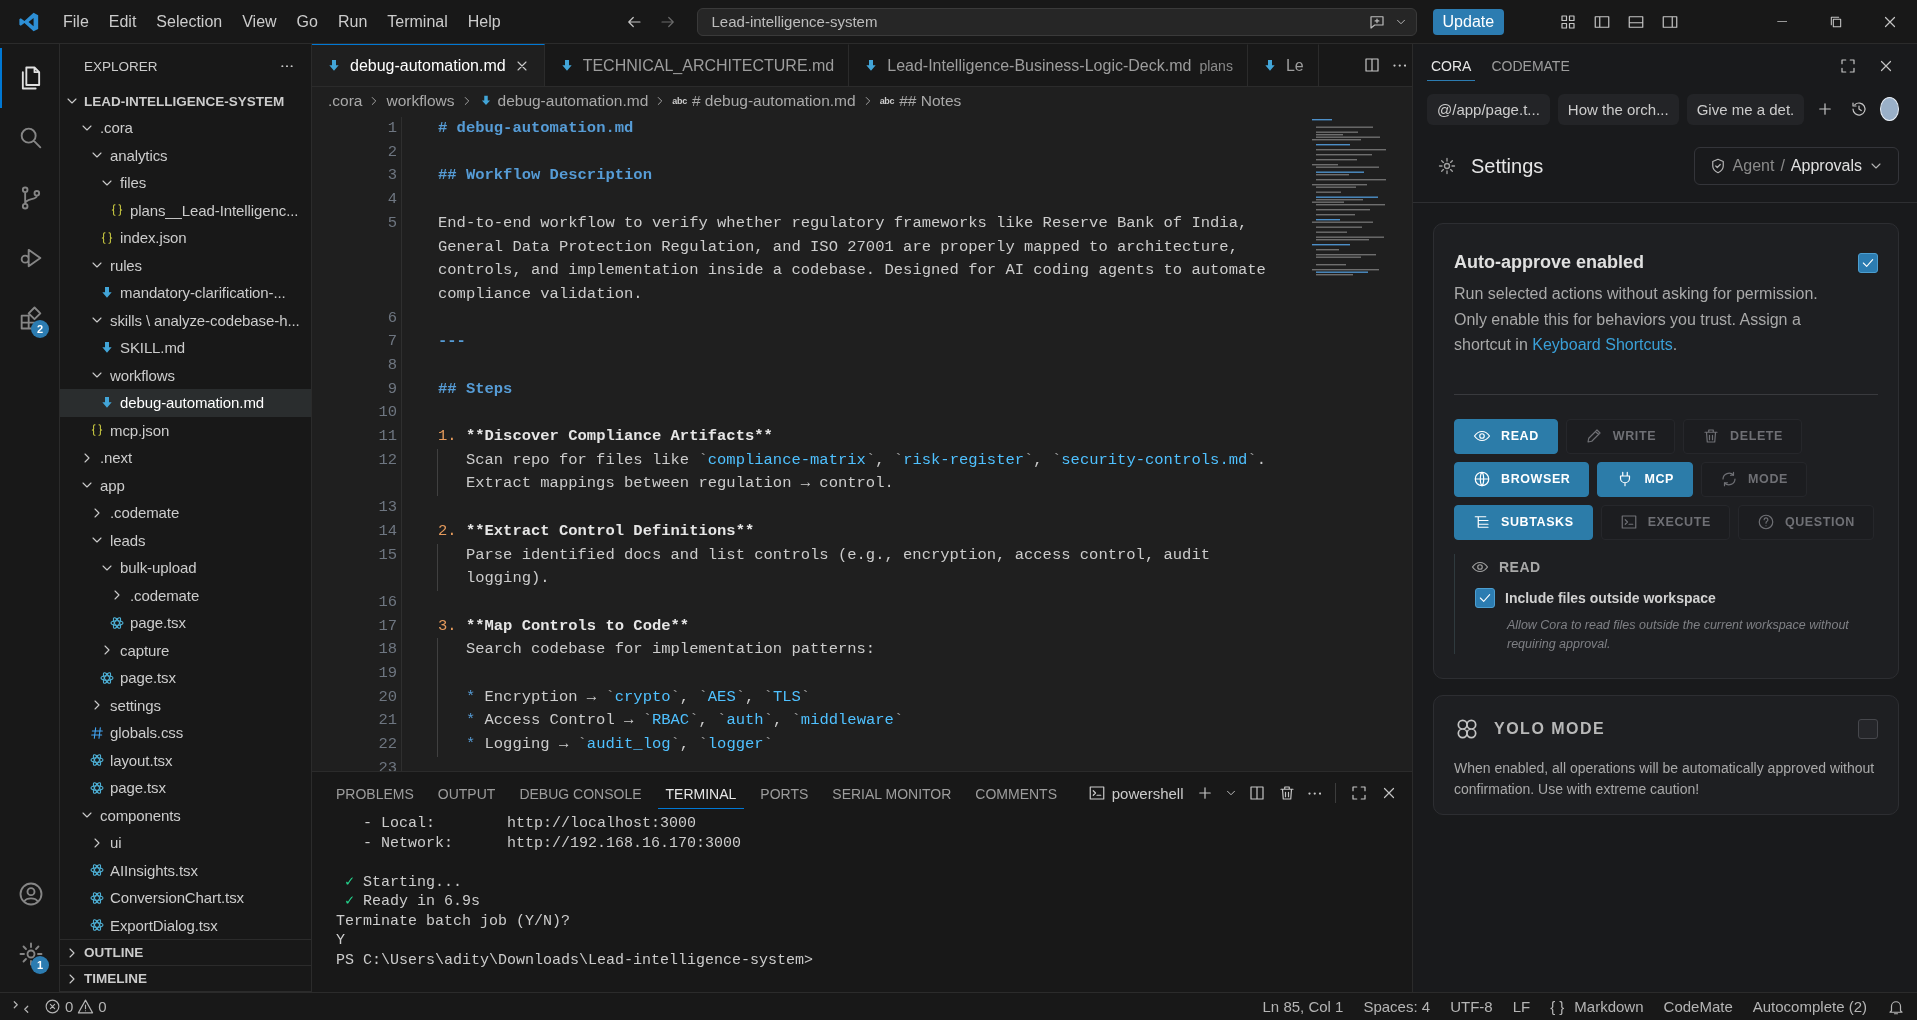 The image size is (1917, 1020). I want to click on line-number: 20, so click(357, 697).